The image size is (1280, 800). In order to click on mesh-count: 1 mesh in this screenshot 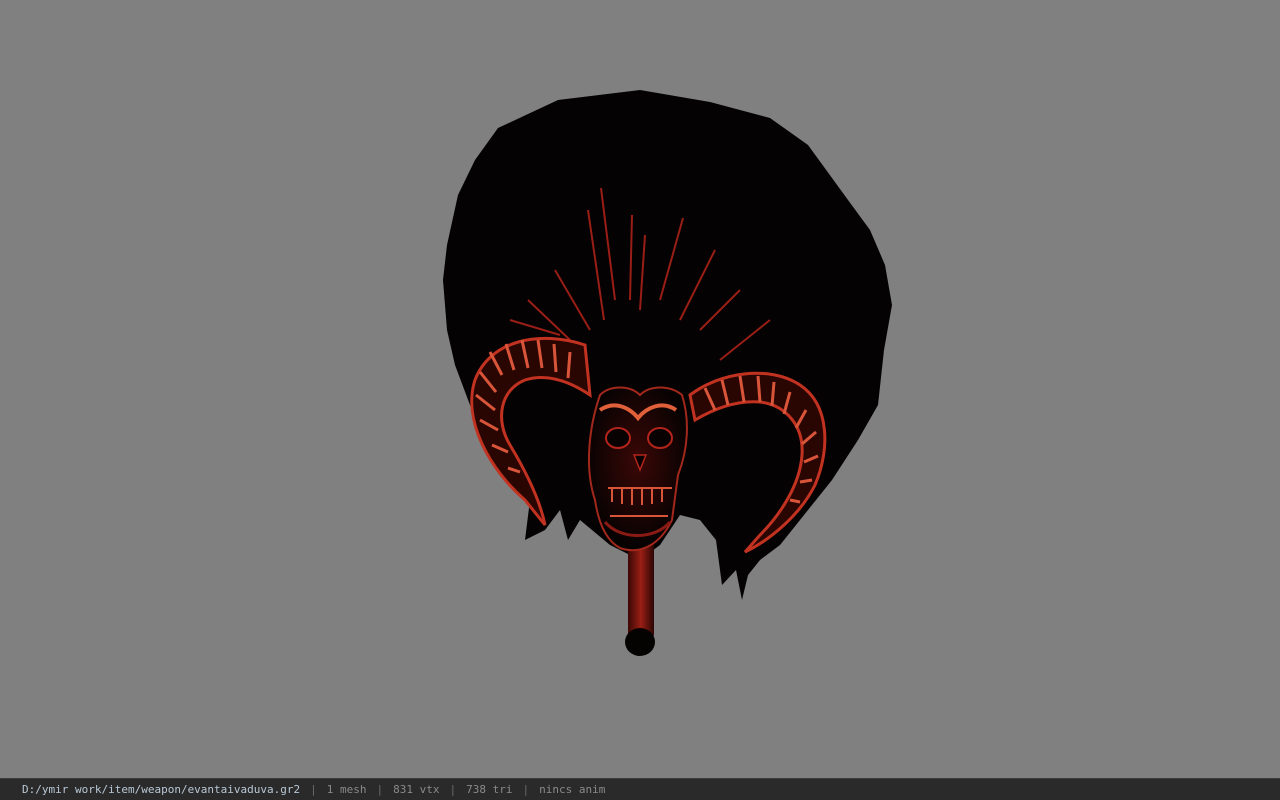, I will do `click(346, 789)`.